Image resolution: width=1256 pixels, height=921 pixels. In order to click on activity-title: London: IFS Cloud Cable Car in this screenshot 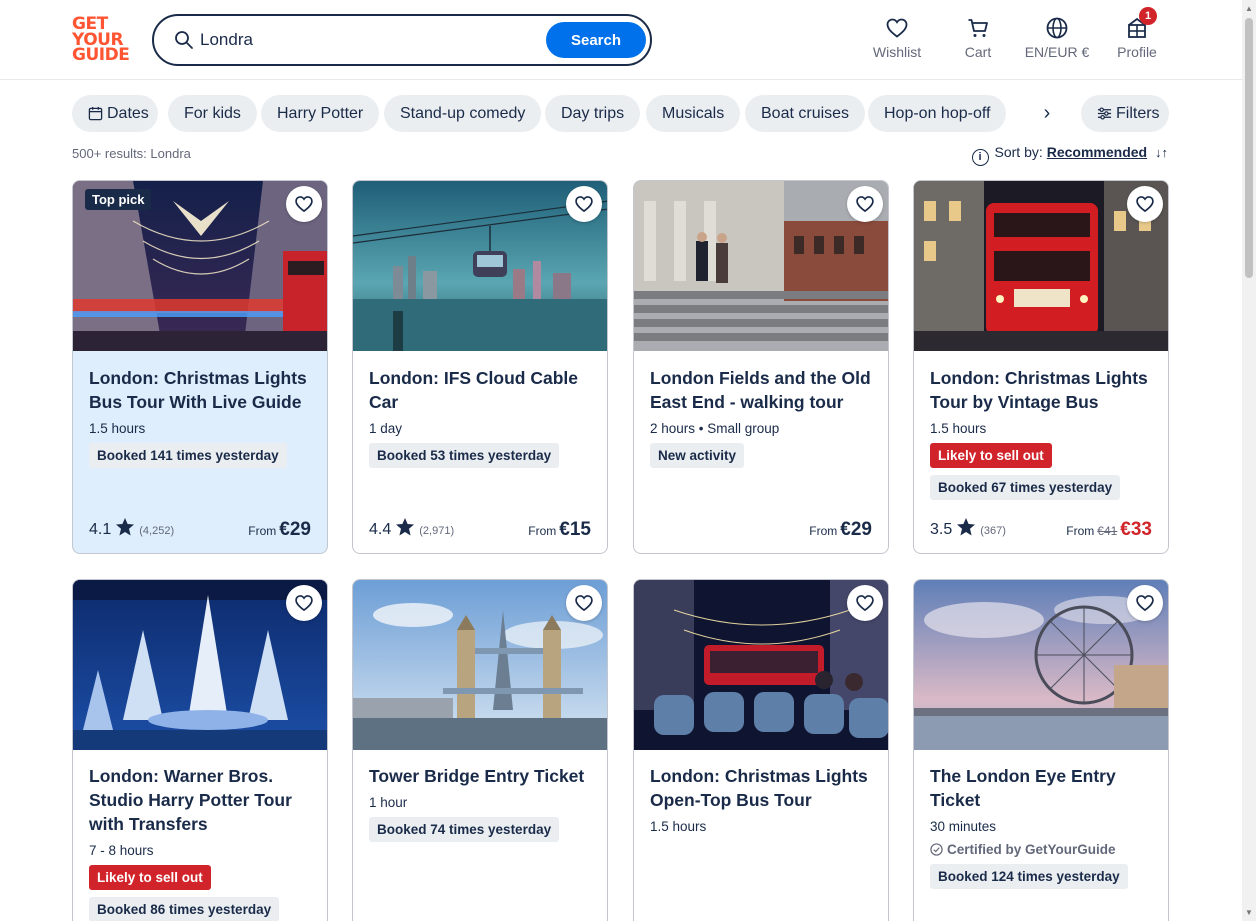, I will do `click(480, 390)`.